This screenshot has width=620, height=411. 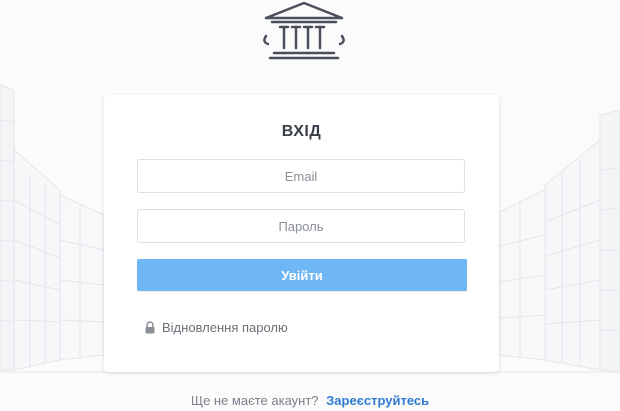 What do you see at coordinates (150, 327) in the screenshot?
I see `lock-icon` at bounding box center [150, 327].